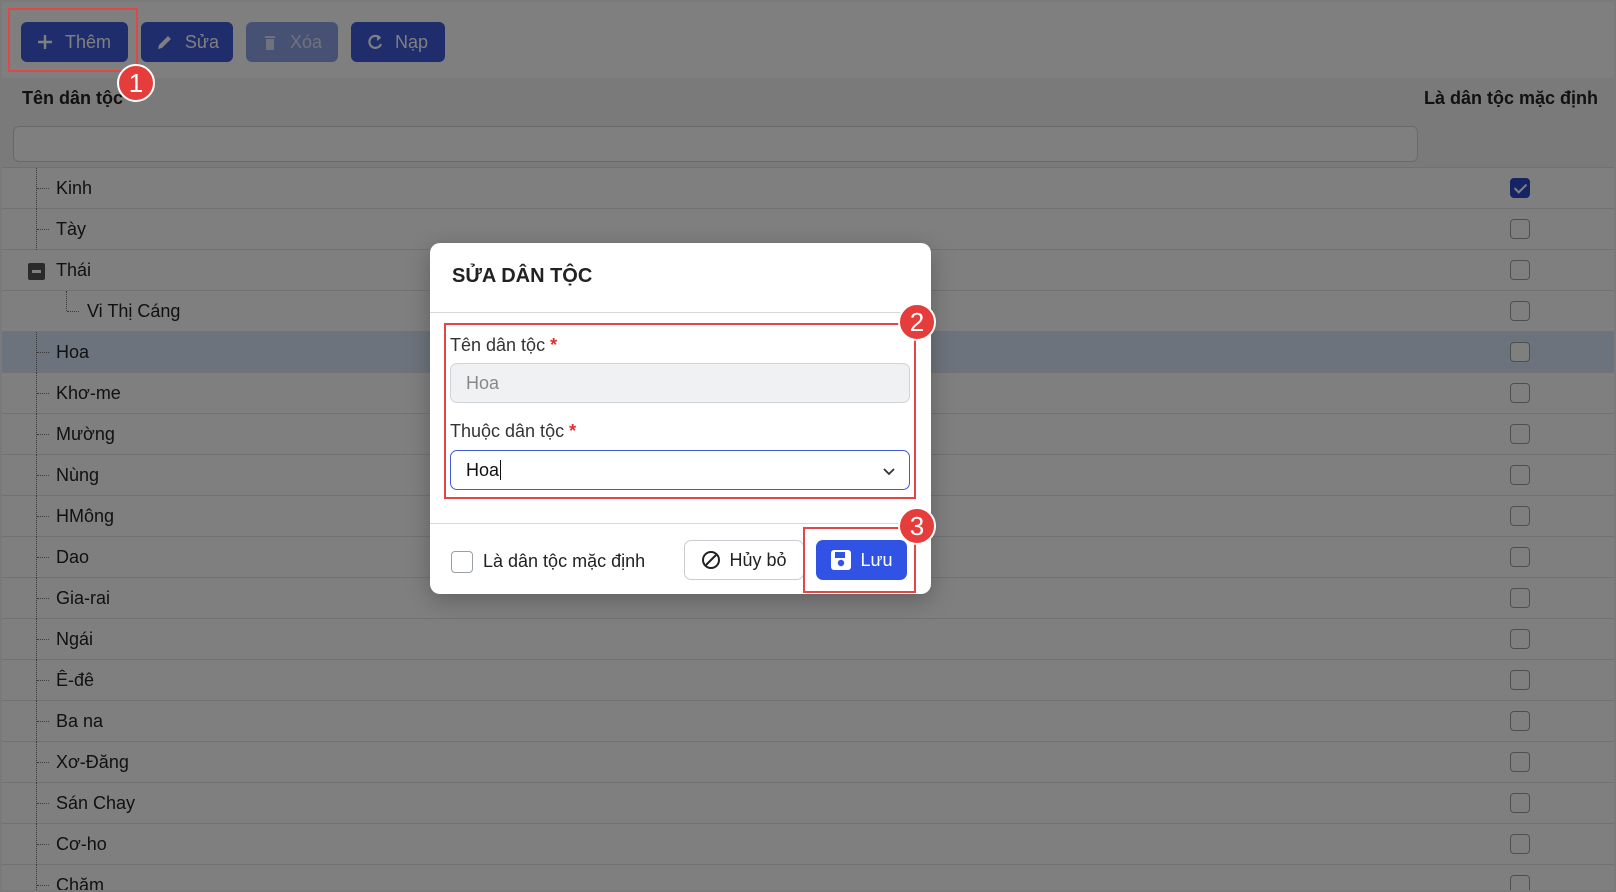  What do you see at coordinates (136, 83) in the screenshot?
I see `step-badge-1: 1` at bounding box center [136, 83].